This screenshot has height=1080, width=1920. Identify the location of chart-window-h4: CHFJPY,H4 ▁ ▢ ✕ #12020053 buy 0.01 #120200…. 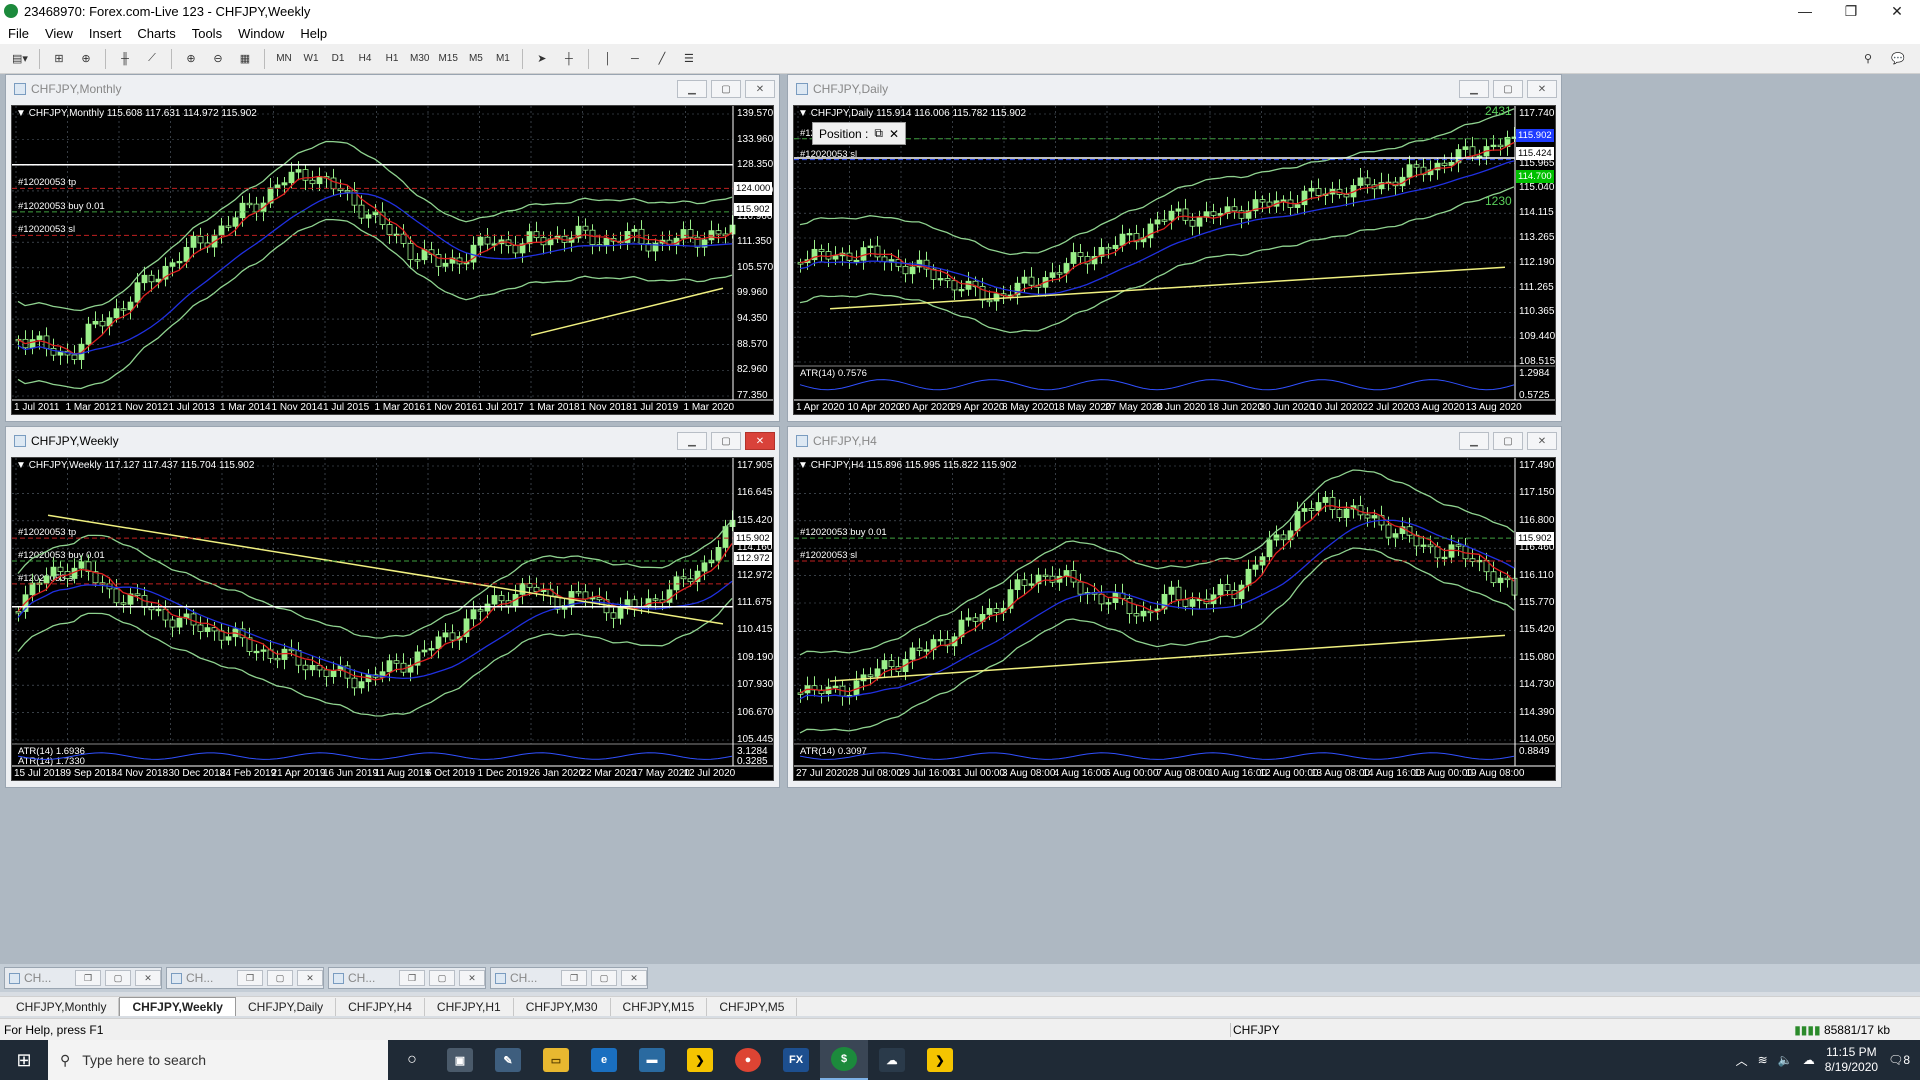
(1174, 607).